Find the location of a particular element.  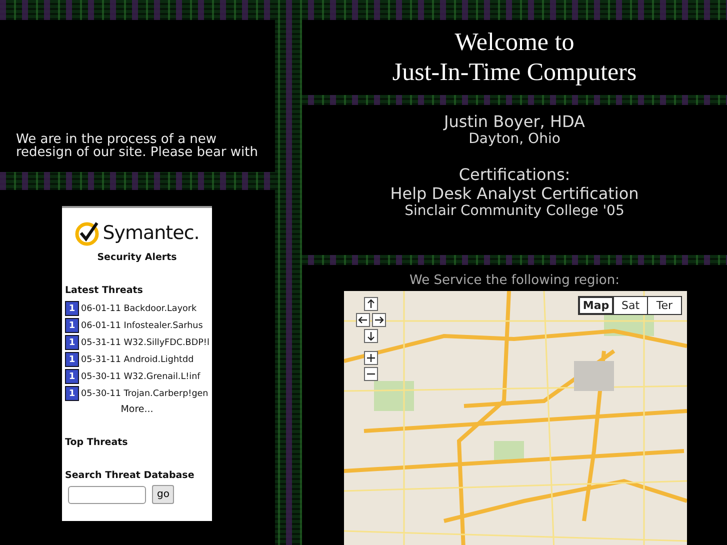

right-arrow-icon is located at coordinates (379, 320).